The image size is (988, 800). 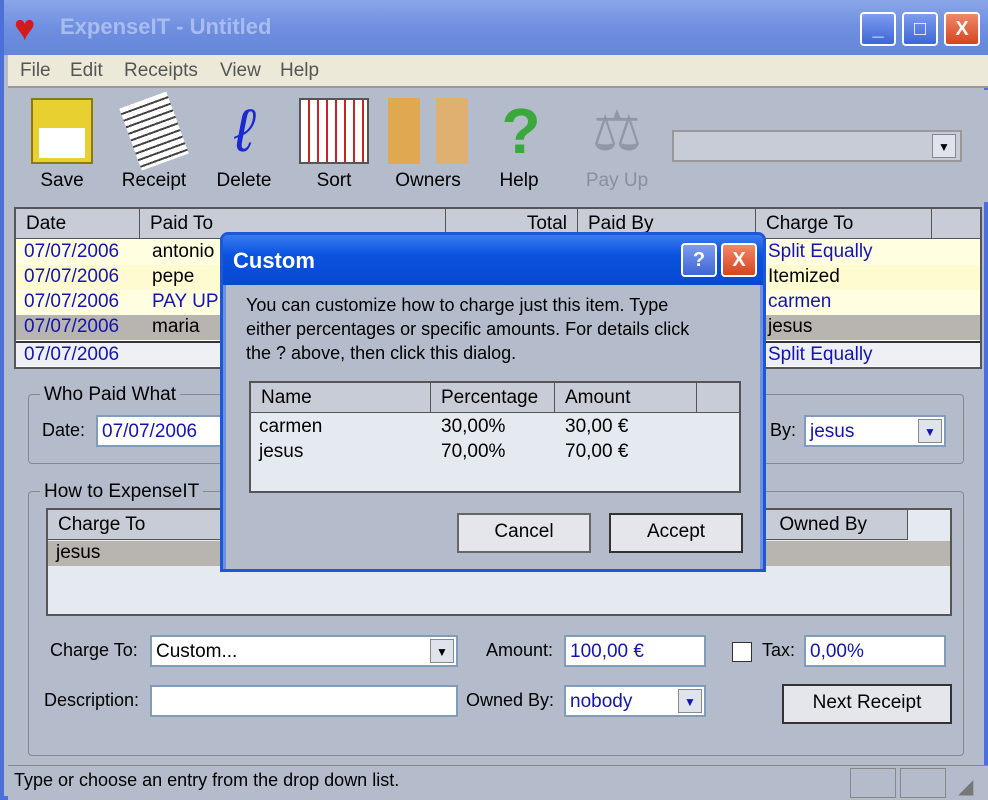 What do you see at coordinates (739, 260) in the screenshot?
I see `dialog-close-button: X` at bounding box center [739, 260].